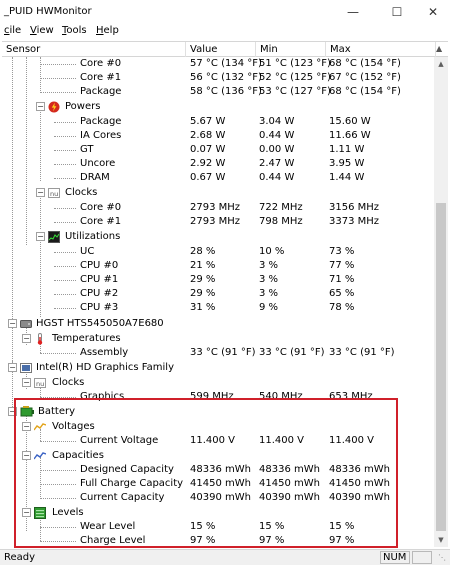 The image size is (450, 565). Describe the element at coordinates (218, 237) in the screenshot. I see `tree-group-utilizations: − Utilizations` at that location.